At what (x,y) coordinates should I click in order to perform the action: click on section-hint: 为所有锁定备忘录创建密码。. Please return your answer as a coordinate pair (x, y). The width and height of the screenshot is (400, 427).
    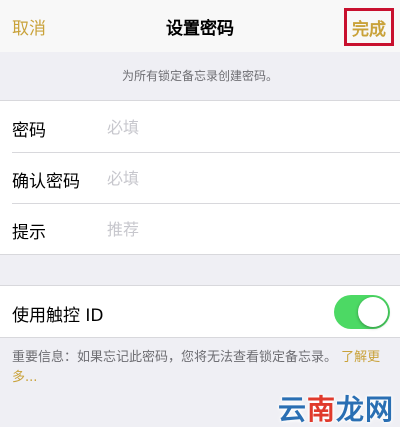
    Looking at the image, I should click on (199, 76).